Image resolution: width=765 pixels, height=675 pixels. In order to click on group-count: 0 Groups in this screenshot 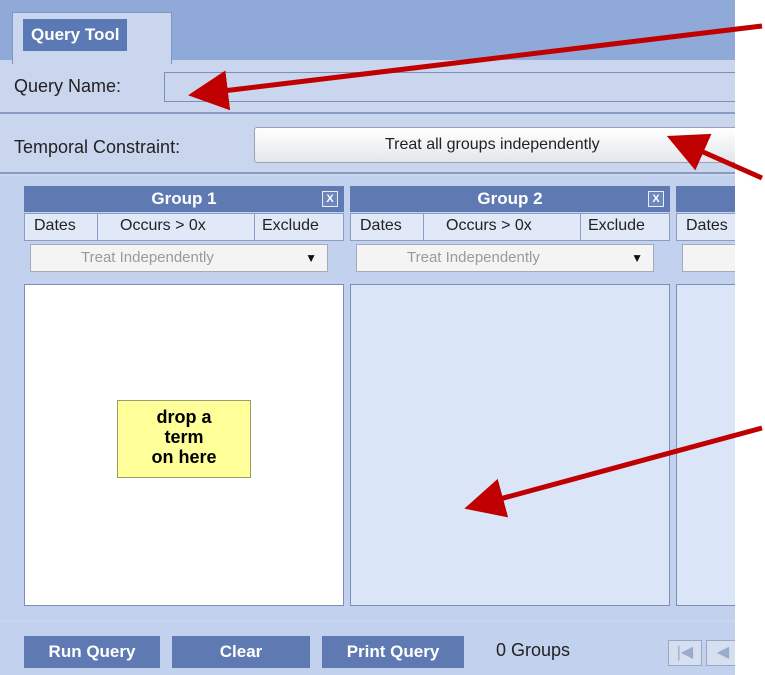, I will do `click(533, 650)`.